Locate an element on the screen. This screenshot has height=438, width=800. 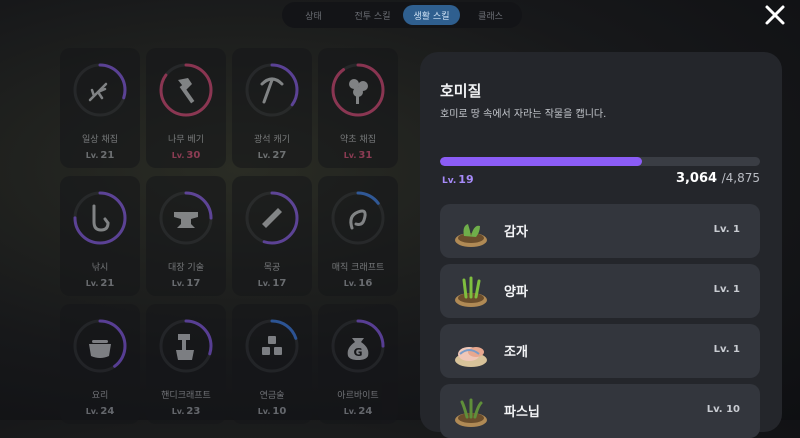
money-bag-icon: G is located at coordinates (358, 349).